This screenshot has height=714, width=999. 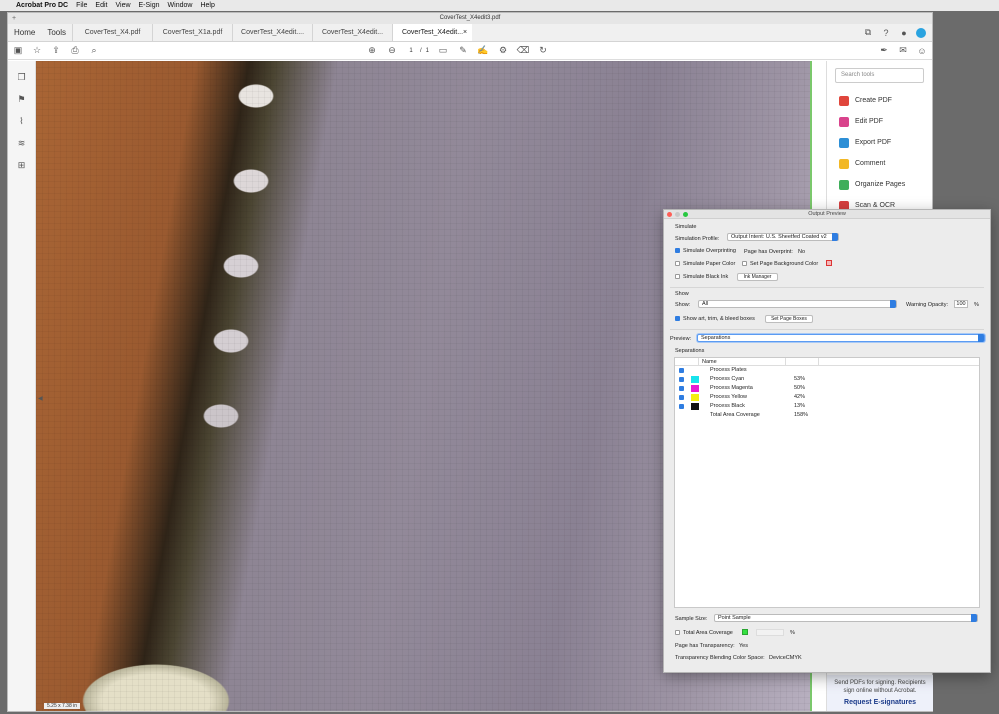 I want to click on plate-name: Process Cyan, so click(x=727, y=379).